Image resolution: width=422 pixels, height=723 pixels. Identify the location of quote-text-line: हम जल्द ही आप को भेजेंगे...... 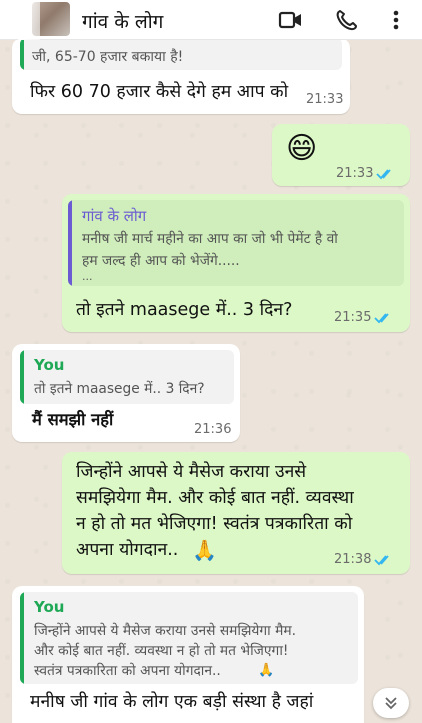
(161, 261).